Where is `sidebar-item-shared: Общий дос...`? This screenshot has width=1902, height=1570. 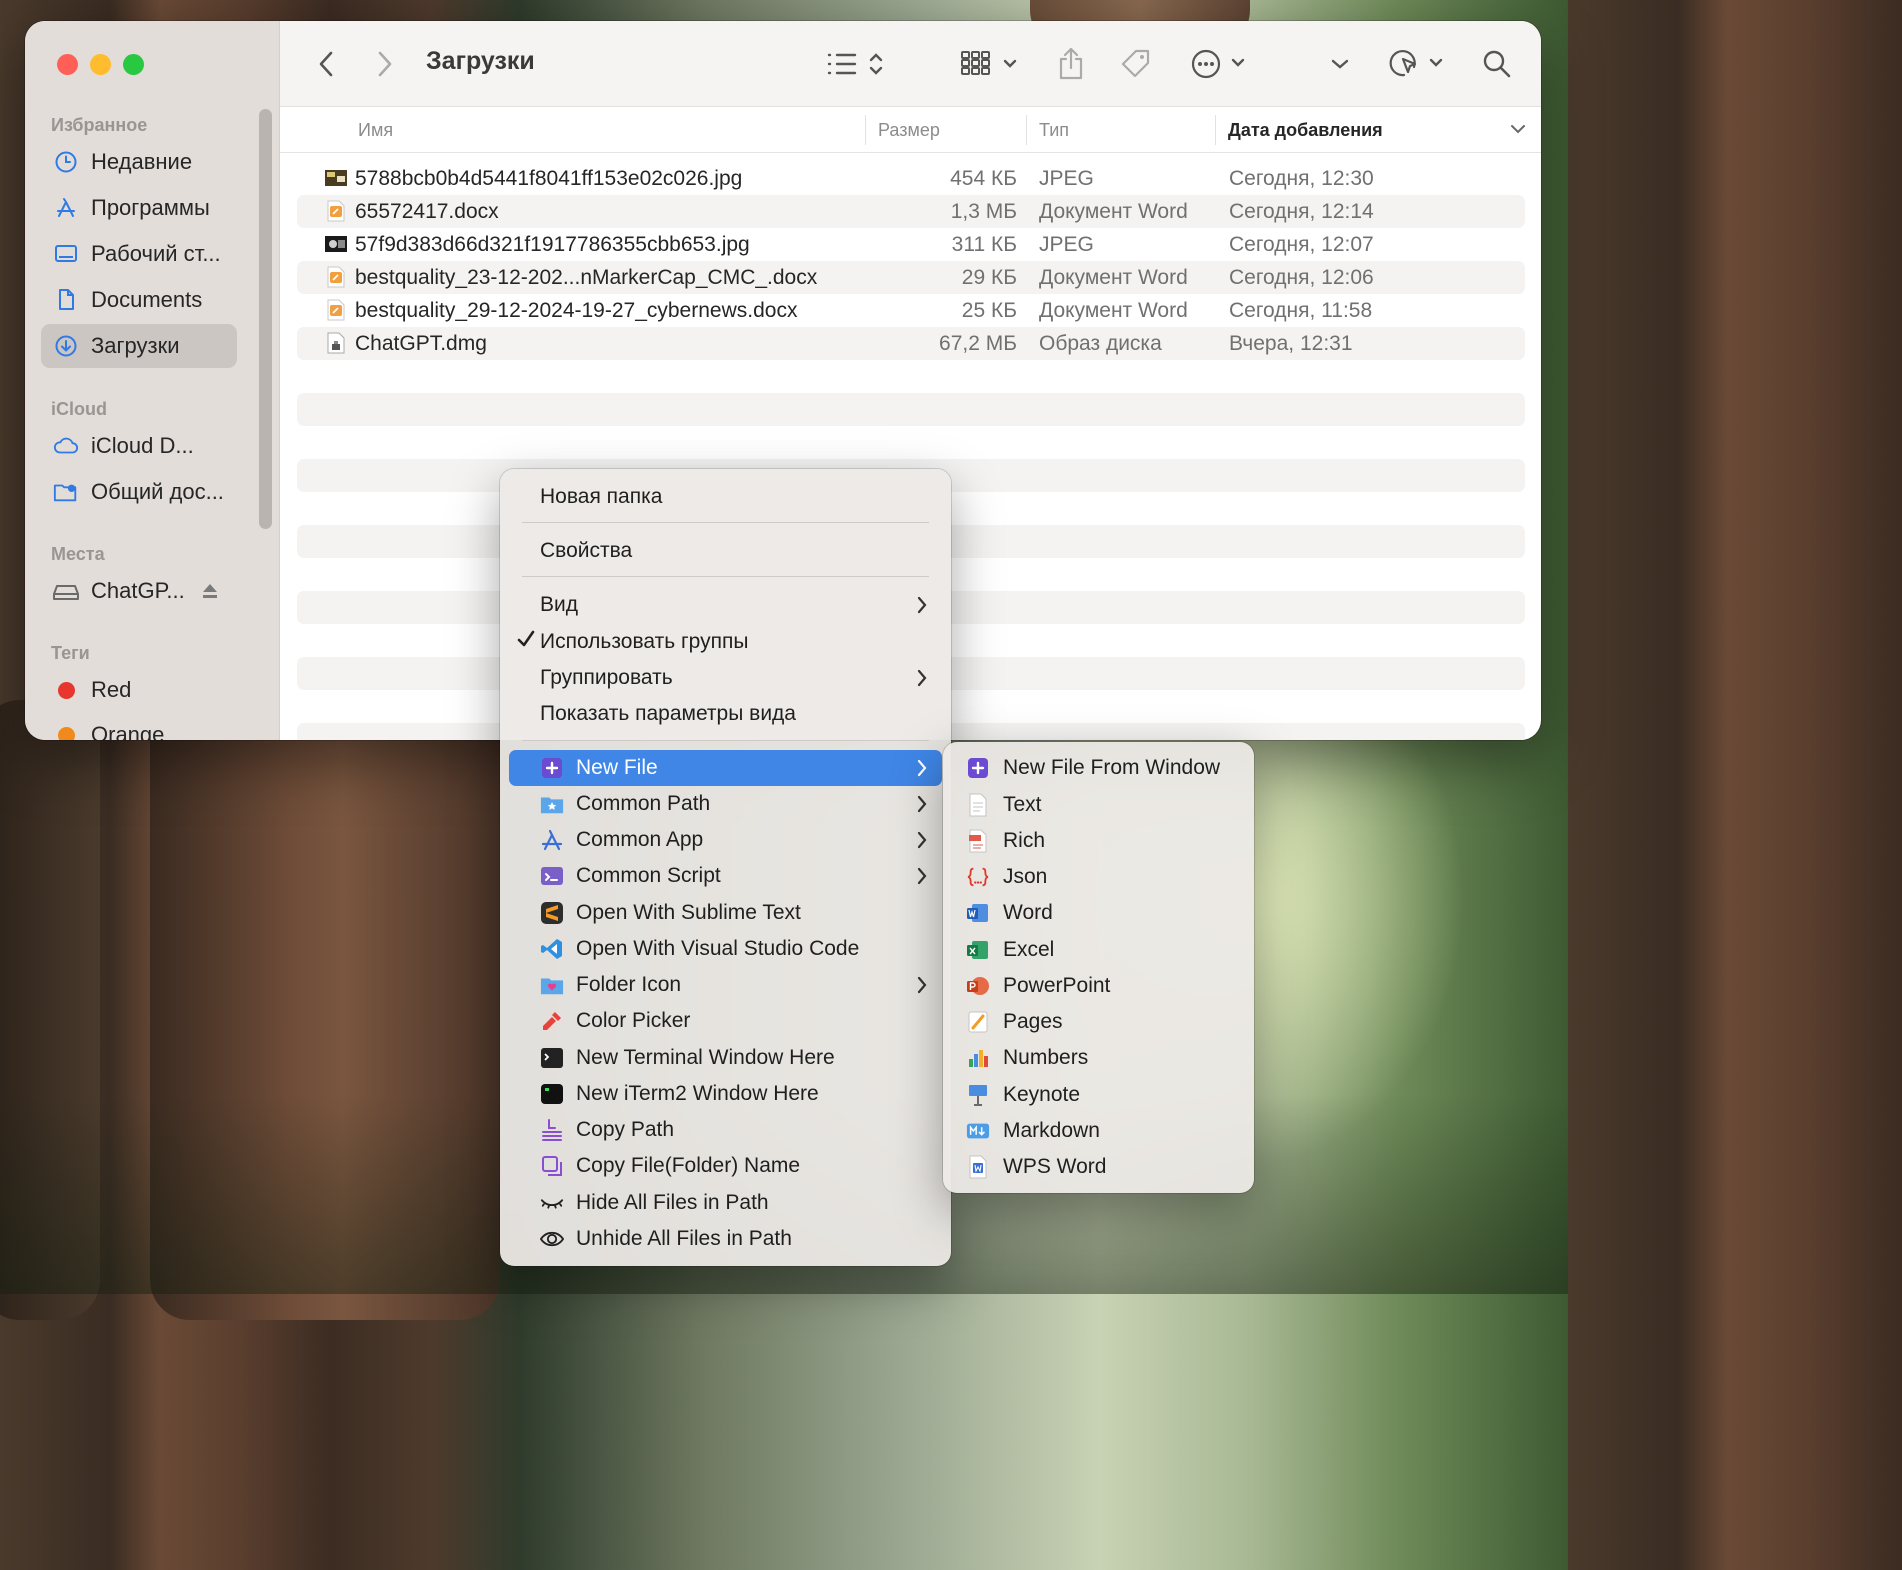
sidebar-item-shared: Общий дос... is located at coordinates (139, 492).